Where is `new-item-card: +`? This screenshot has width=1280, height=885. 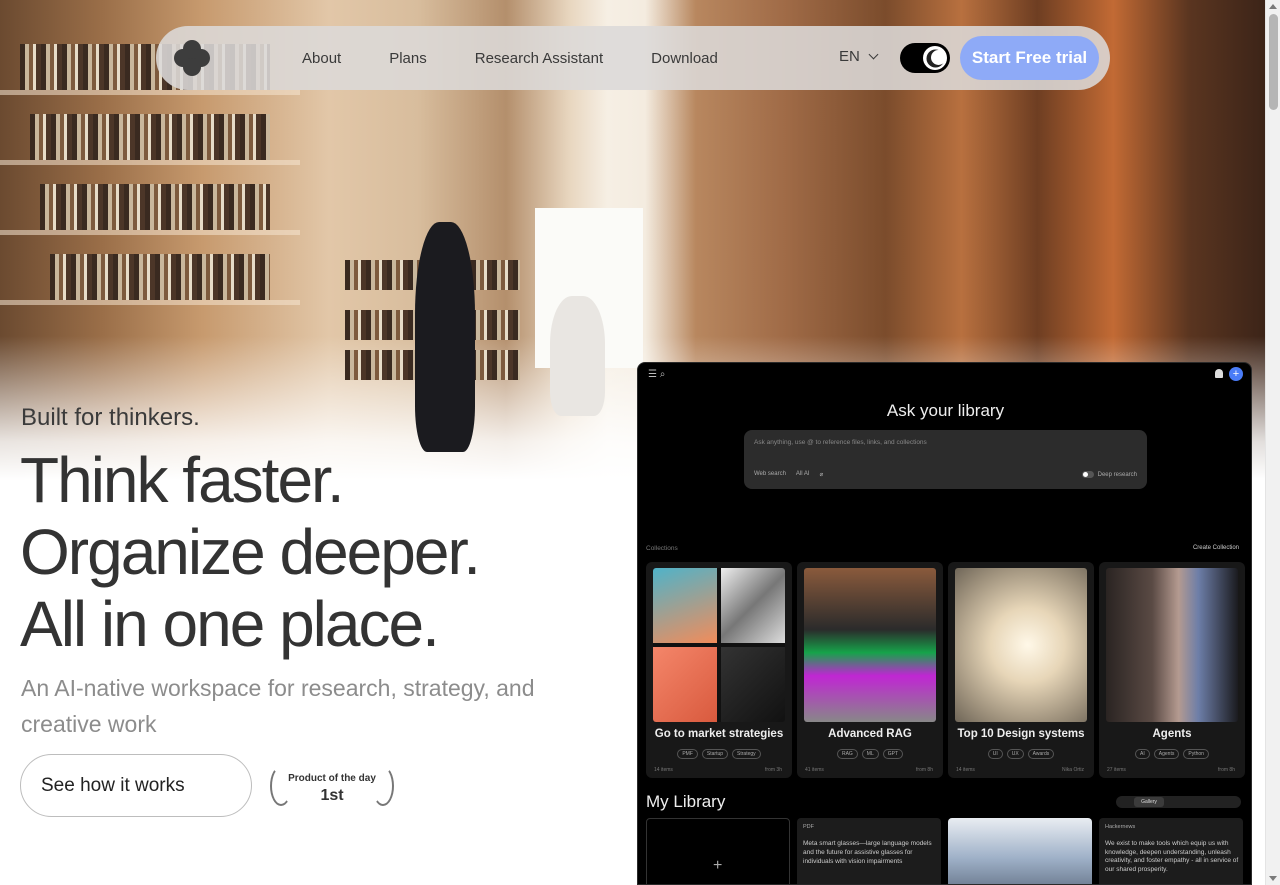 new-item-card: + is located at coordinates (718, 851).